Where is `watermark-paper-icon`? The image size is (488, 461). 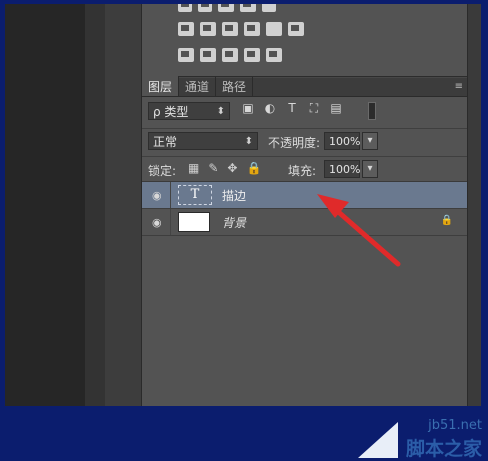 watermark-paper-icon is located at coordinates (378, 440).